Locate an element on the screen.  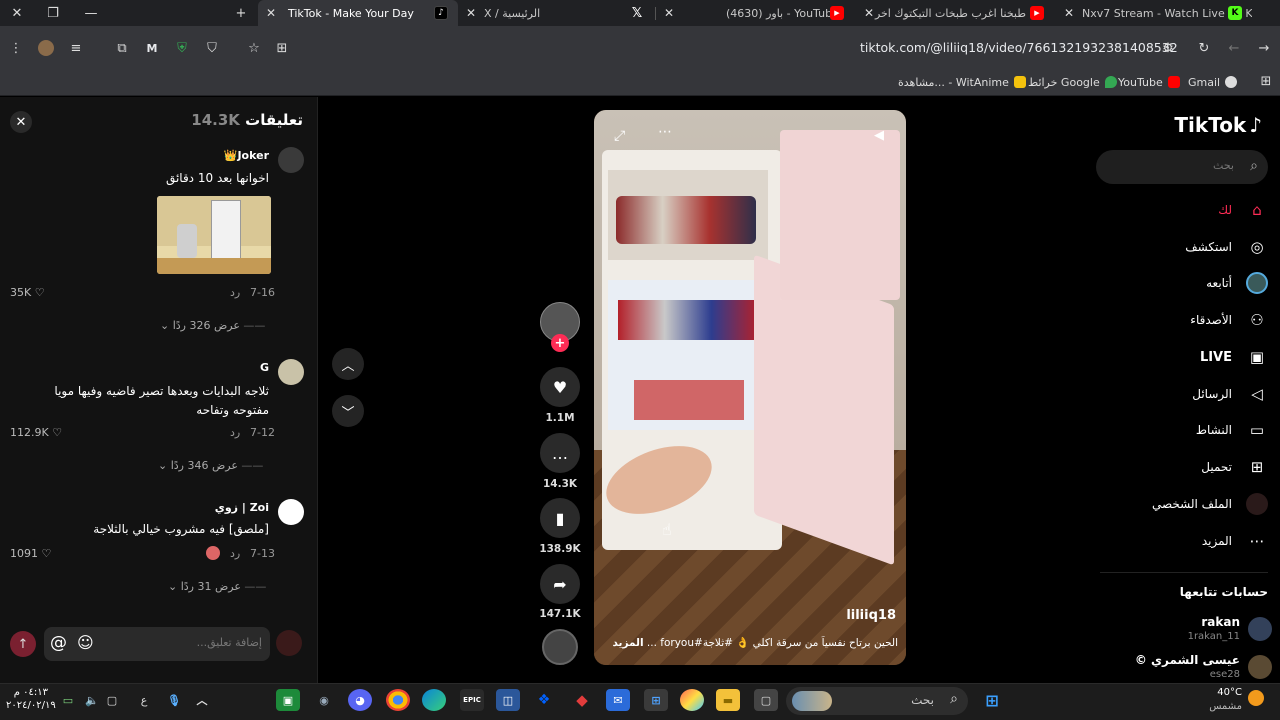
mail-icon: ✉ is located at coordinates (618, 700).